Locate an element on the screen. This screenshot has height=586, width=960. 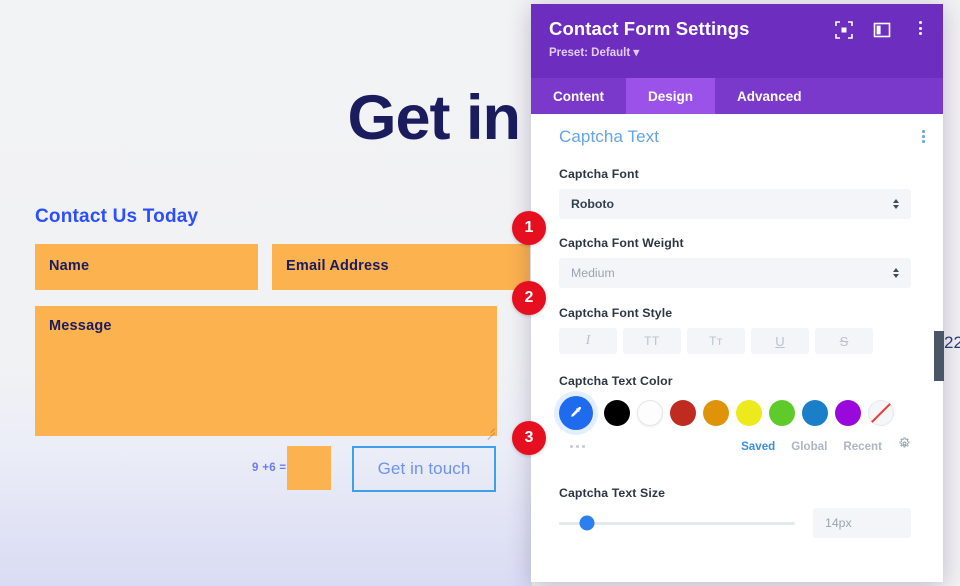
layout-icon is located at coordinates (882, 30).